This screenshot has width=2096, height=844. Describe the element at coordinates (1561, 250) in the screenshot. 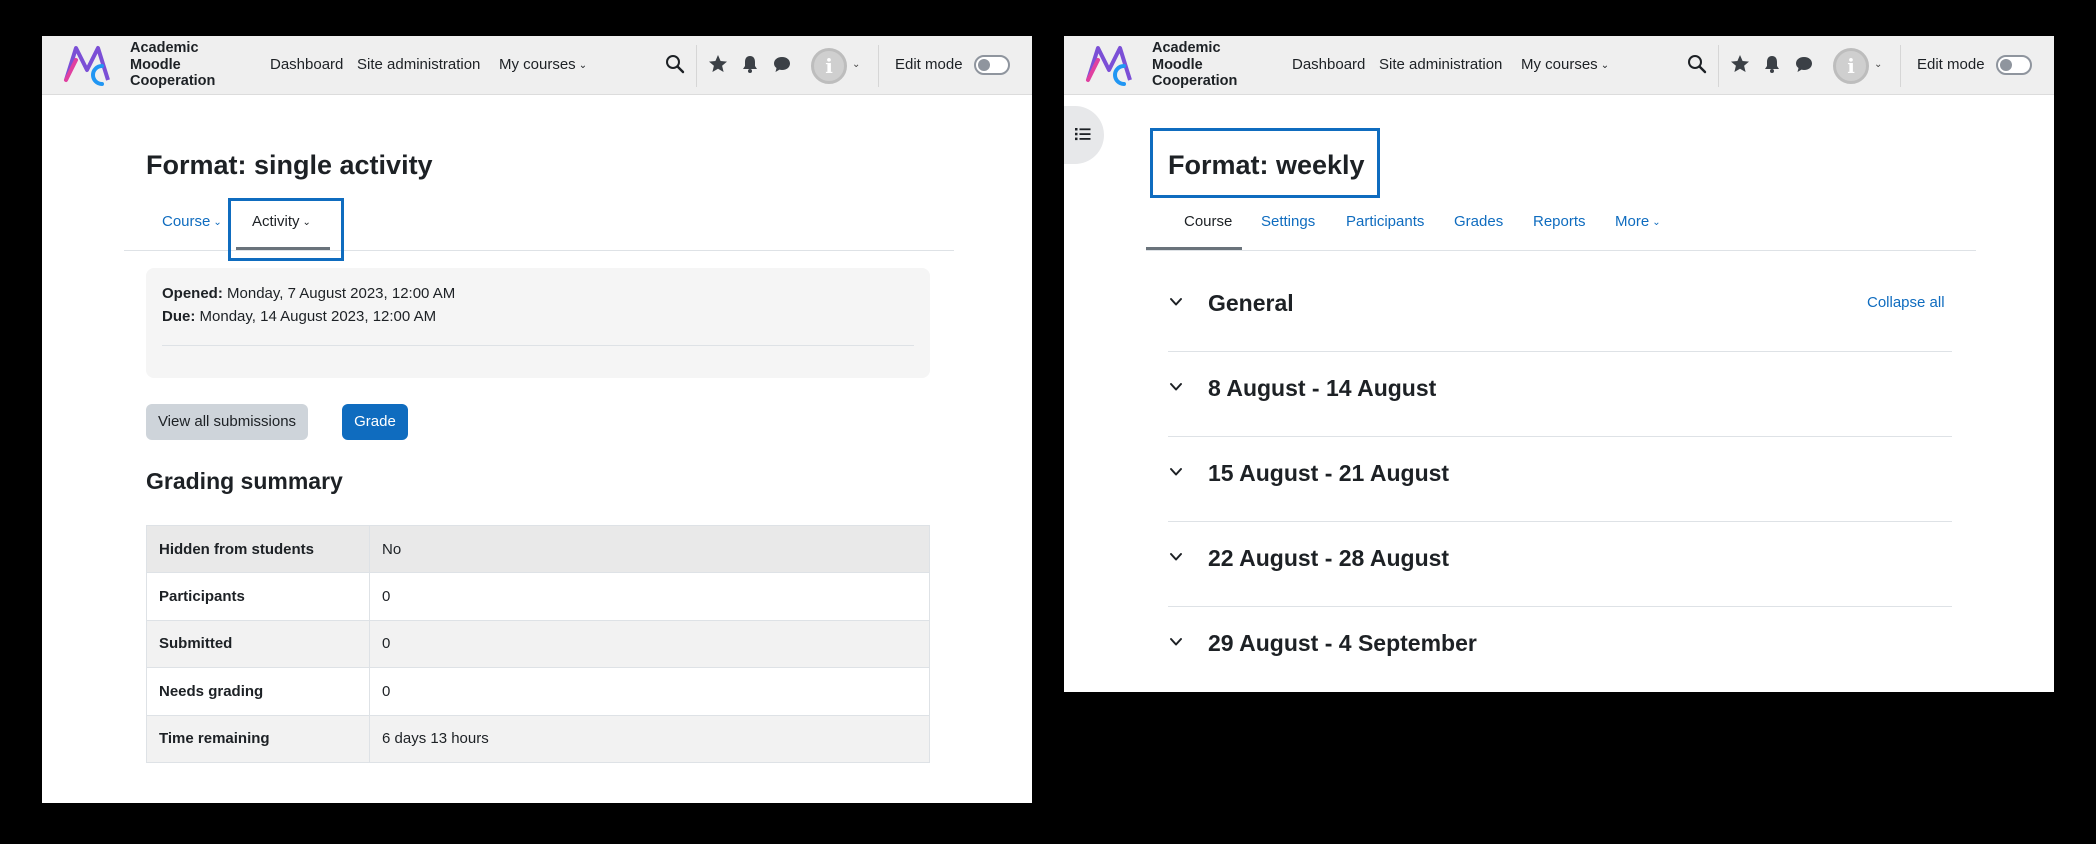

I see `tab-bar-divider` at that location.